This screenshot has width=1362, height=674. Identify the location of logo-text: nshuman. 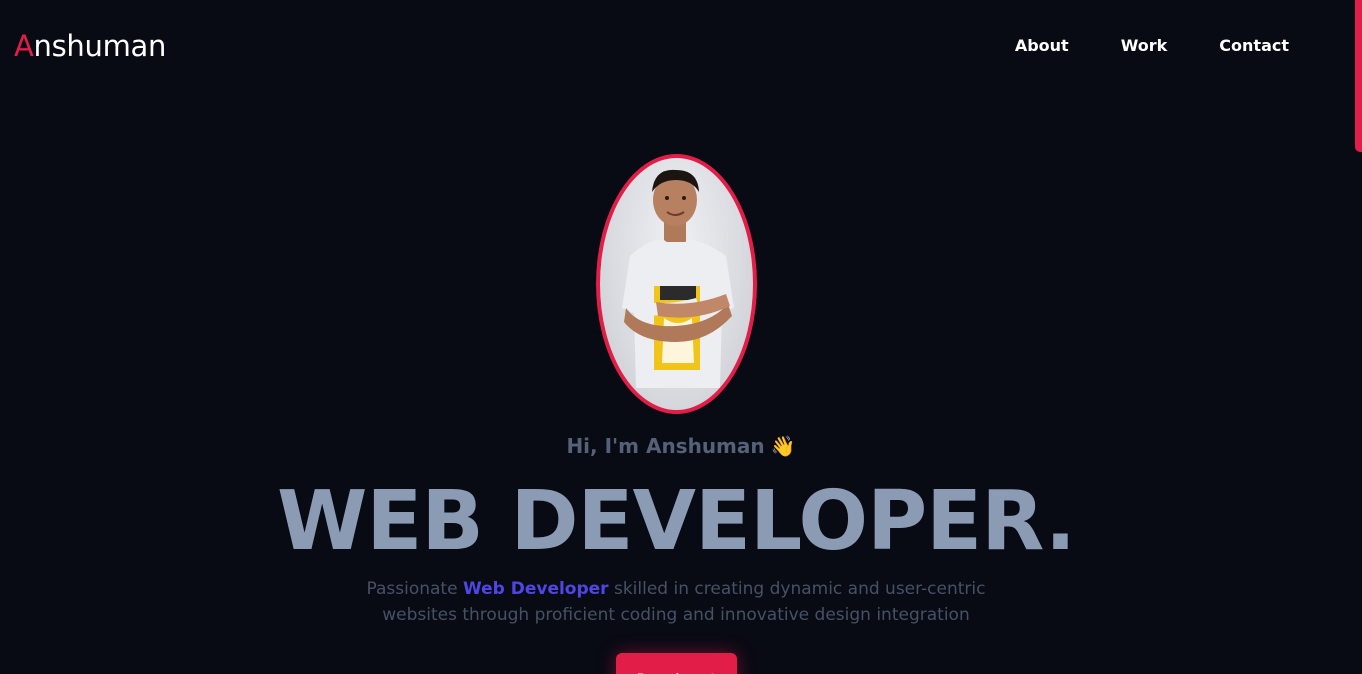
(100, 46).